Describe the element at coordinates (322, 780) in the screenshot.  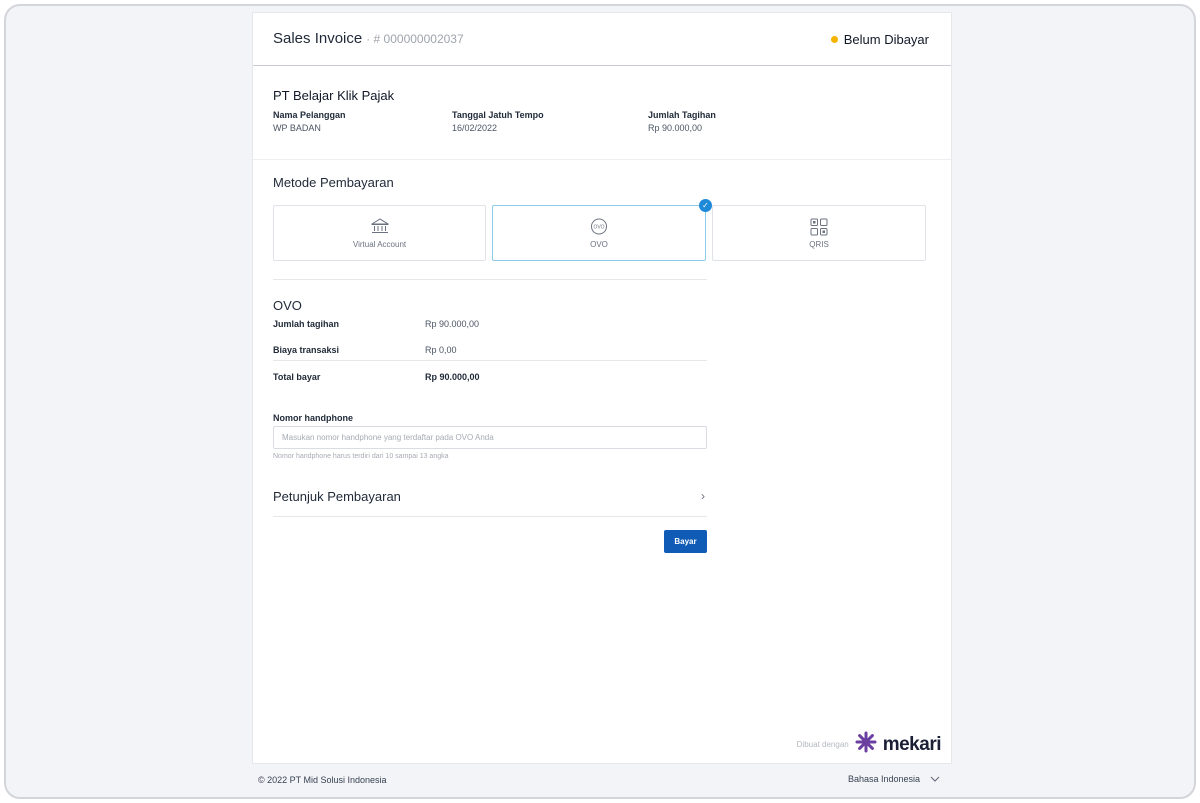
I see `footer-copyright: © 2022 PT Mid Solusi Indonesia` at that location.